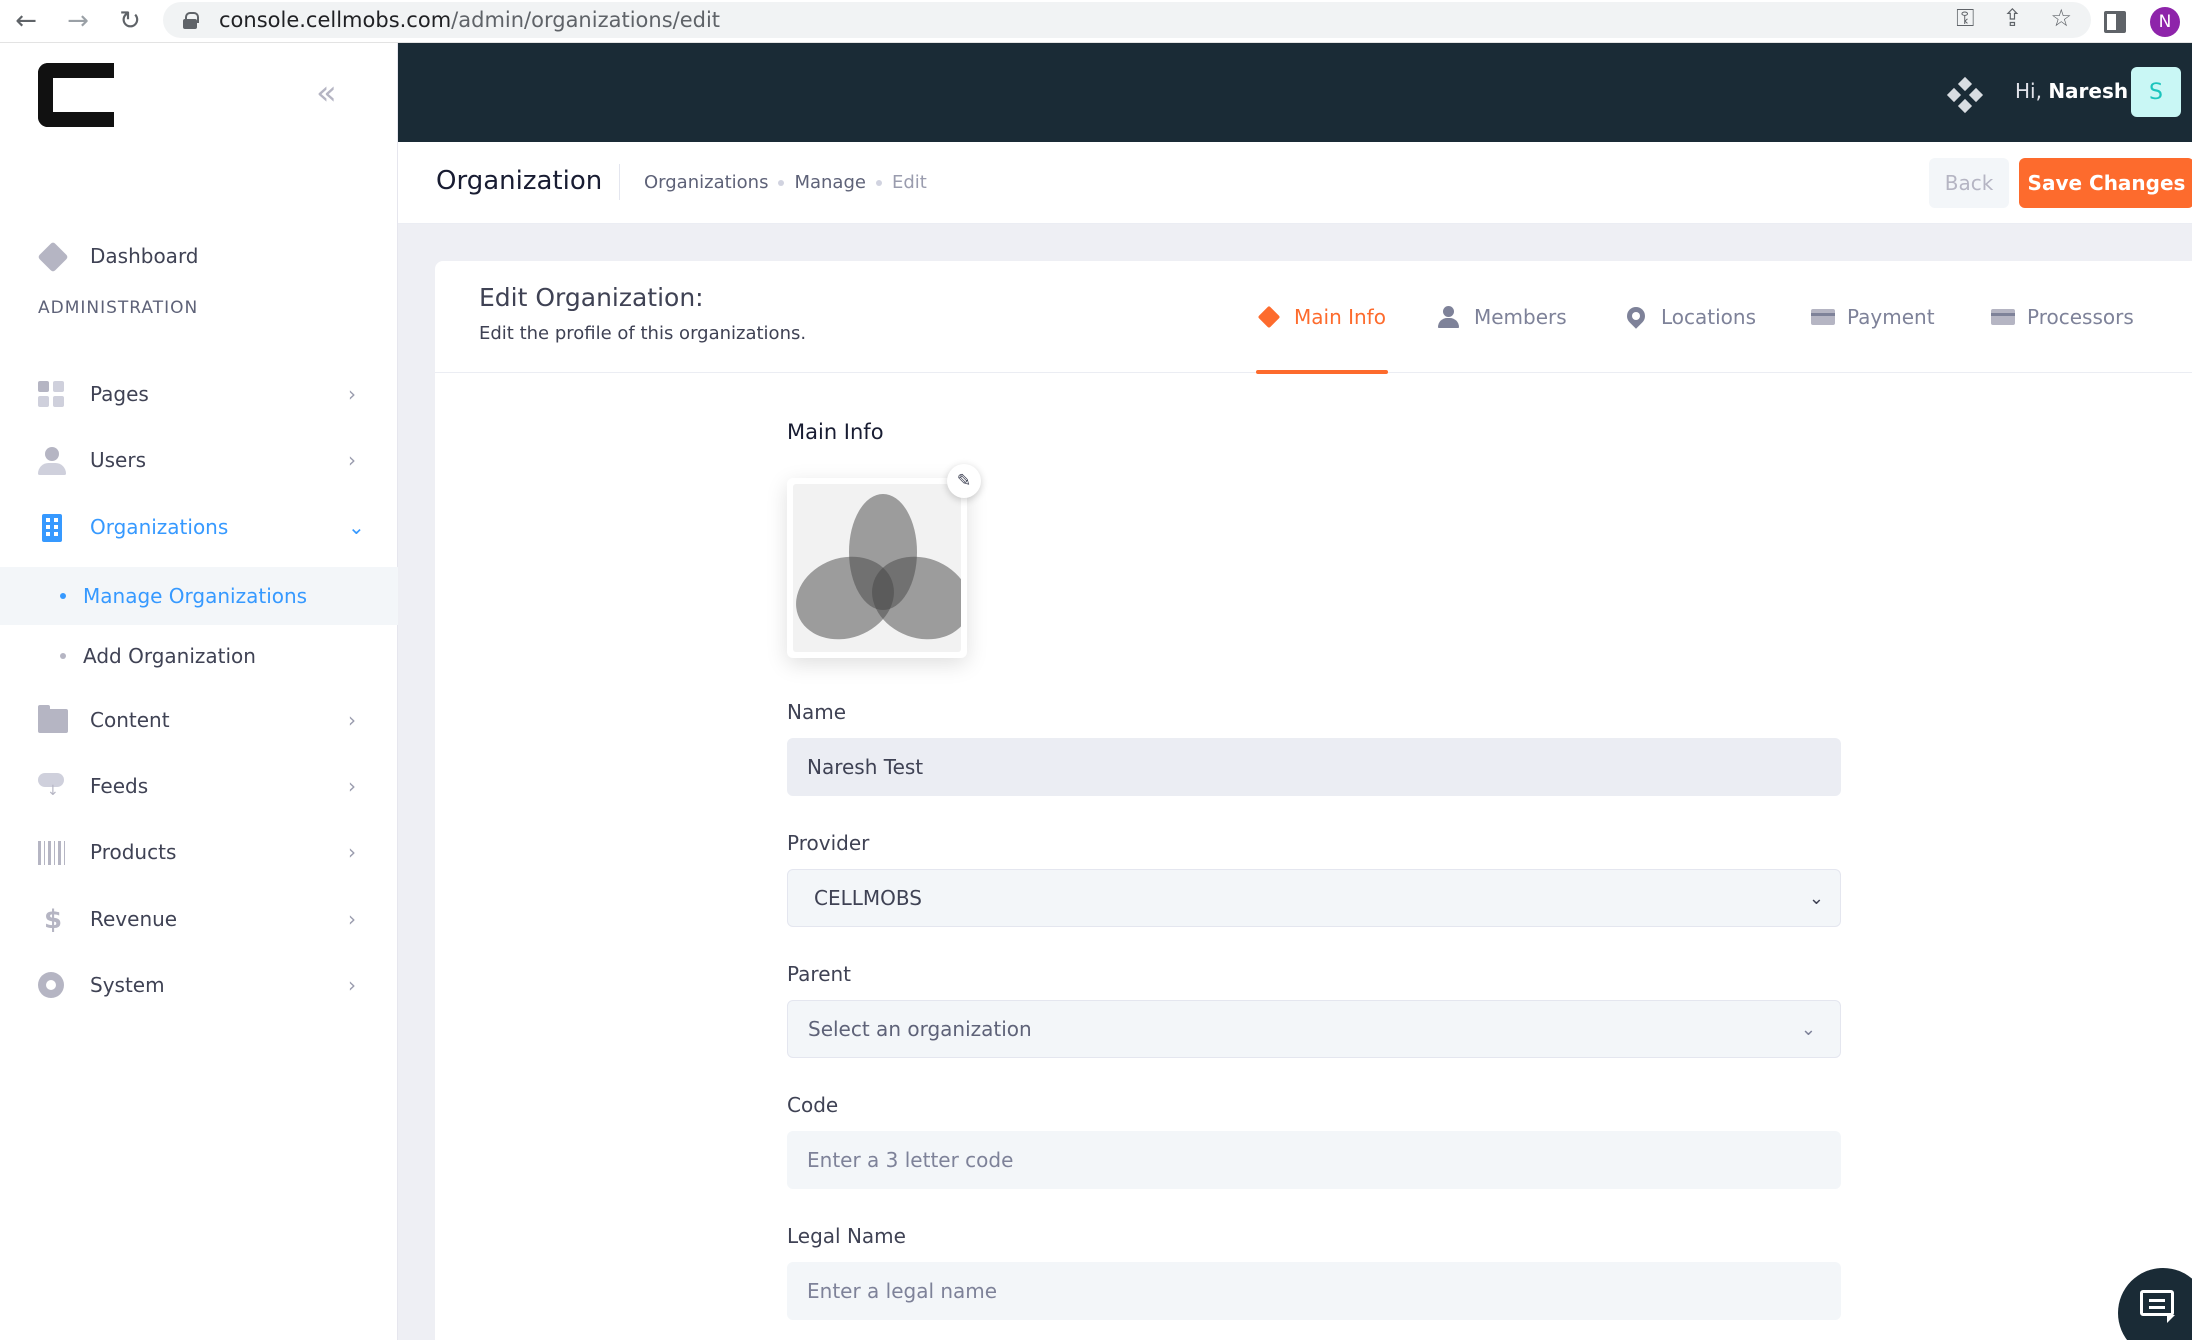  I want to click on code-label: Code, so click(813, 1105).